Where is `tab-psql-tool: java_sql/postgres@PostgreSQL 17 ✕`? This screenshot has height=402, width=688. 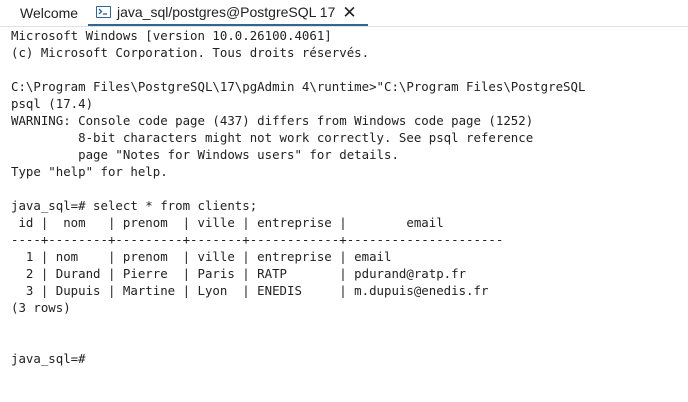 tab-psql-tool: java_sql/postgres@PostgreSQL 17 ✕ is located at coordinates (228, 13).